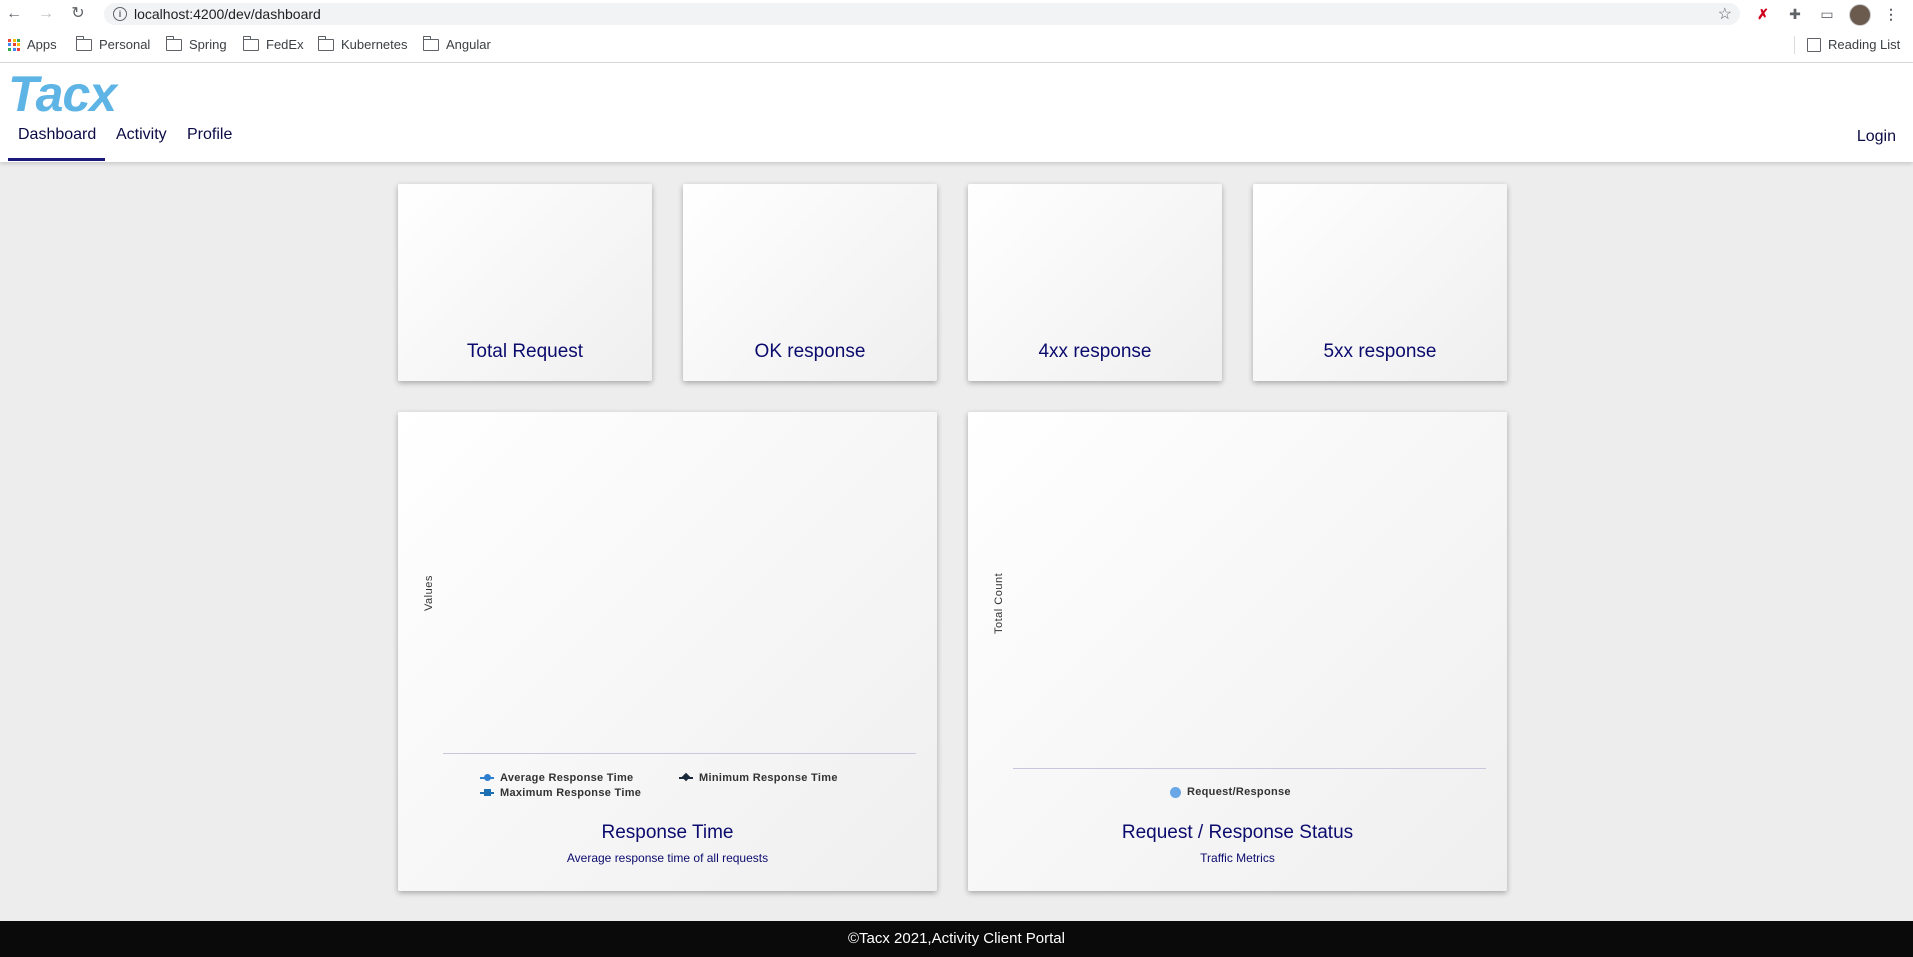 The height and width of the screenshot is (957, 1913). I want to click on back-icon: ←, so click(14, 14).